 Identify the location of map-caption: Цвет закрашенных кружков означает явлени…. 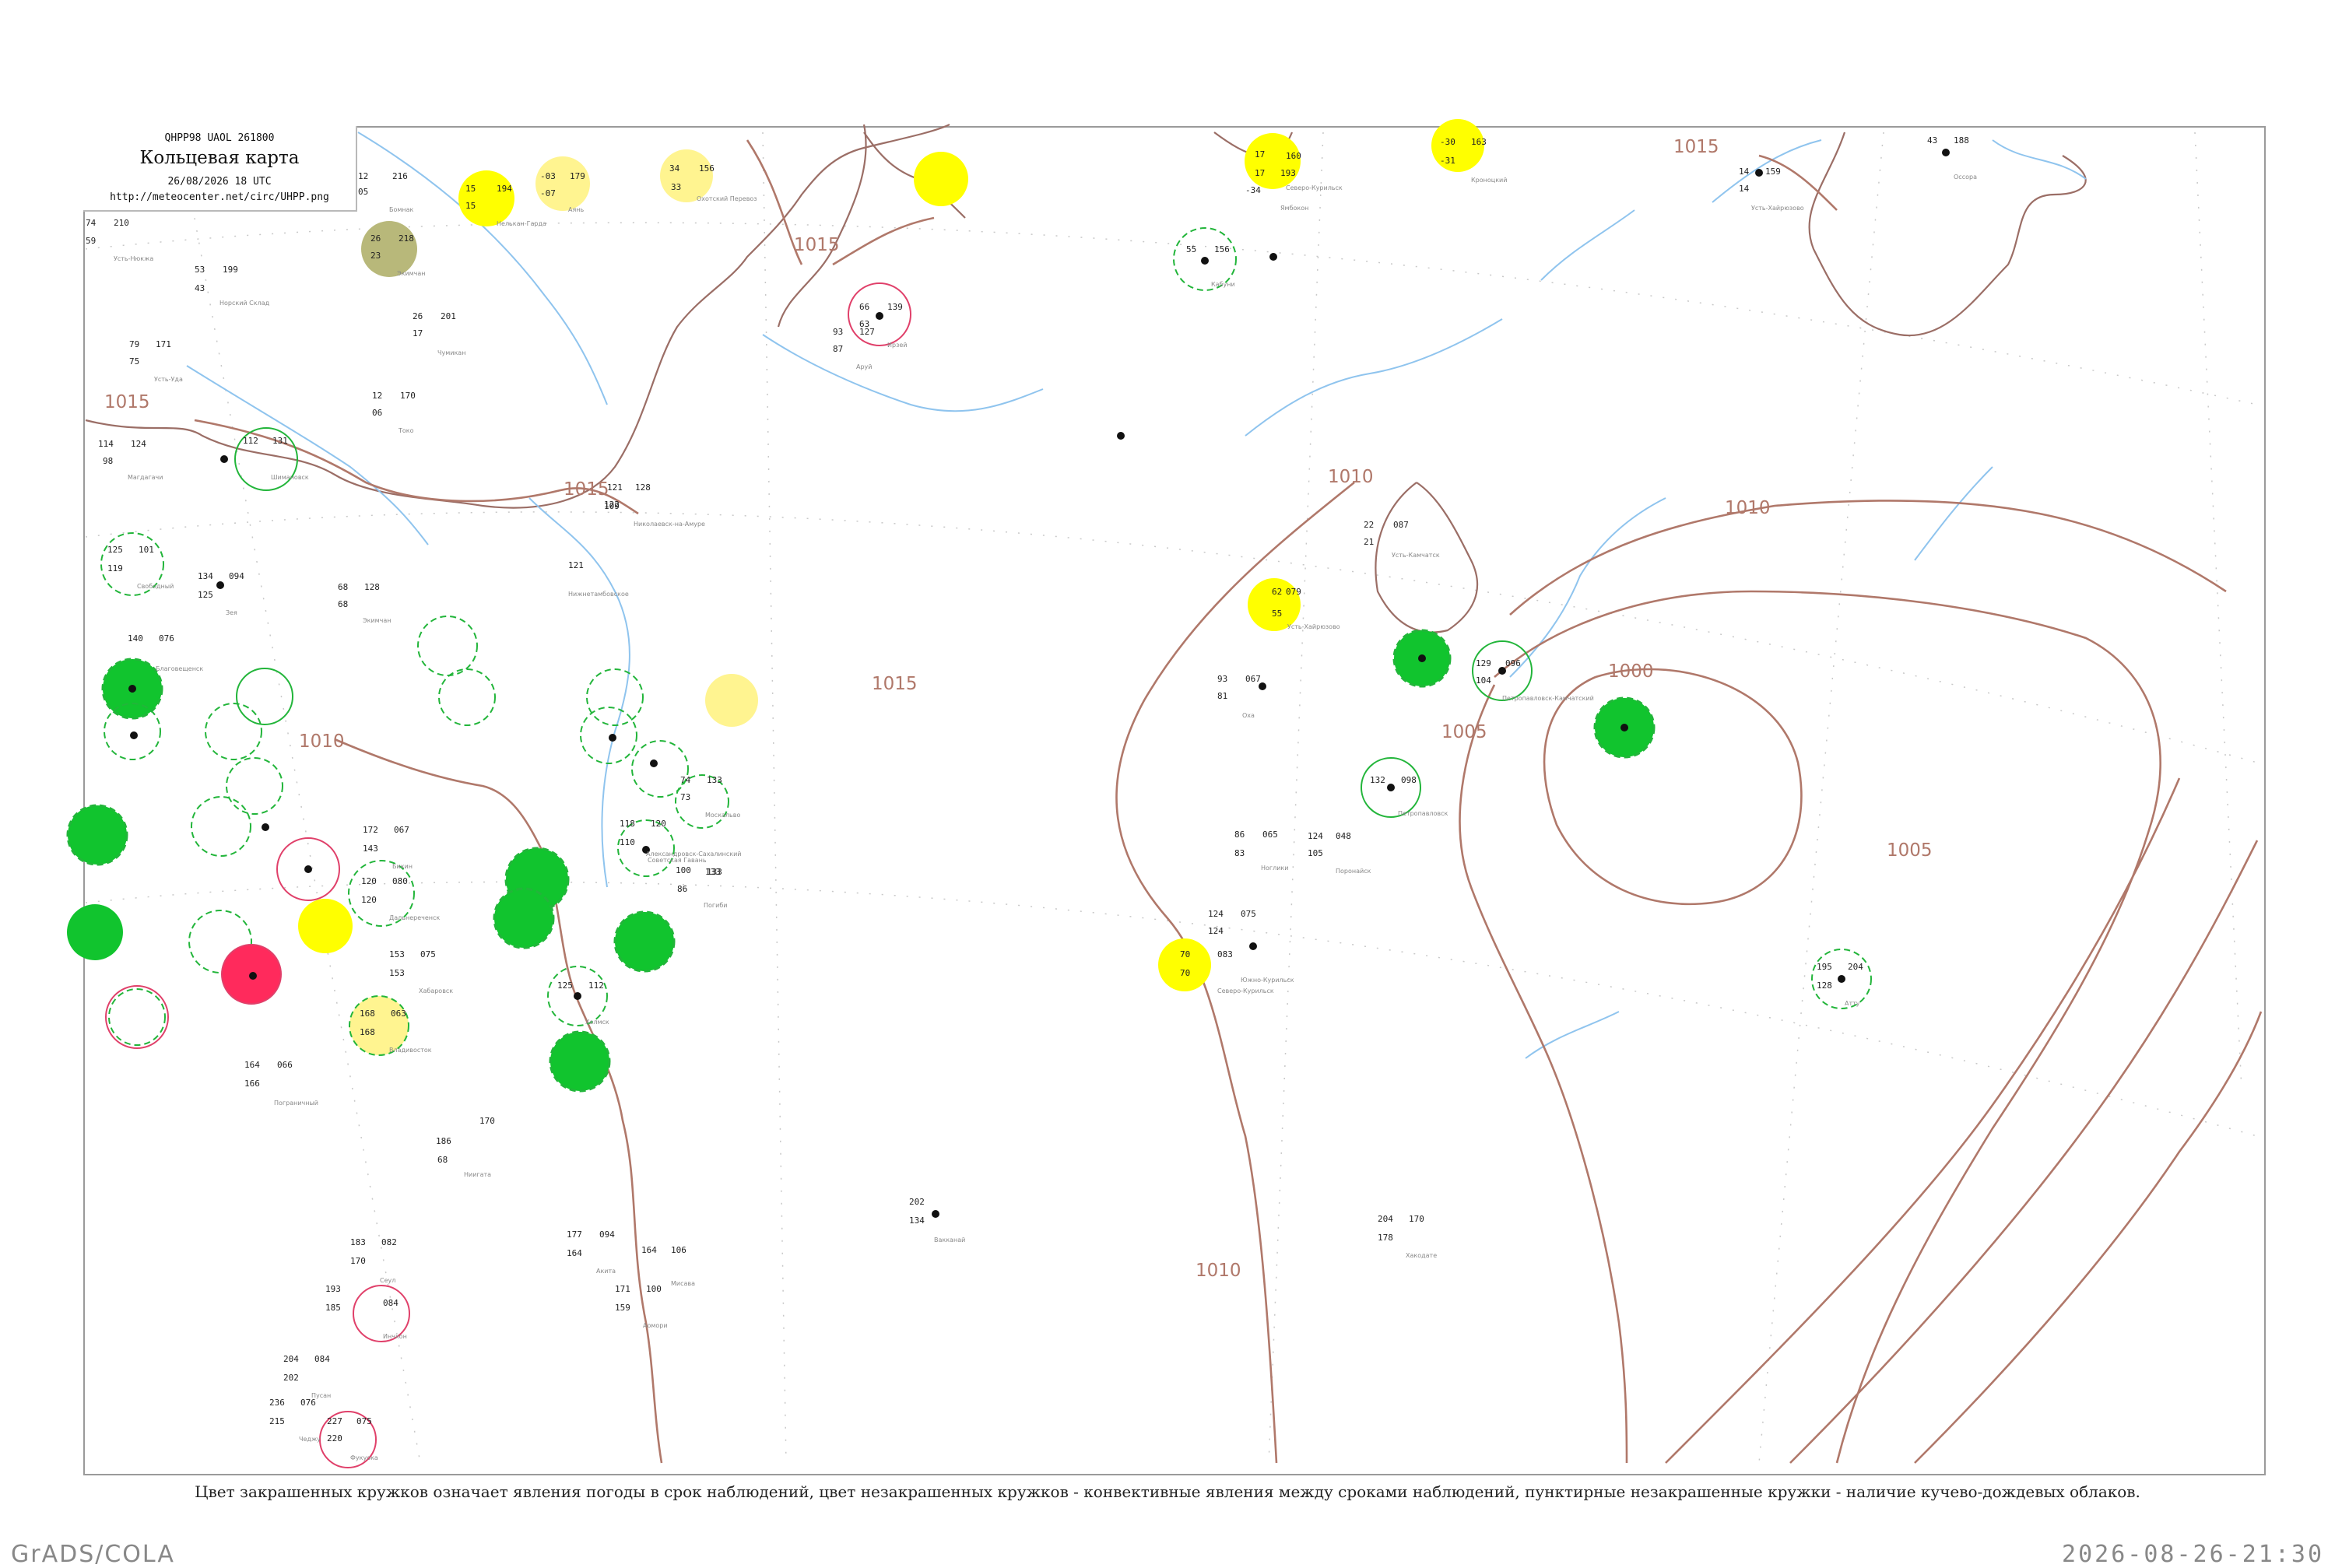
(1167, 1491).